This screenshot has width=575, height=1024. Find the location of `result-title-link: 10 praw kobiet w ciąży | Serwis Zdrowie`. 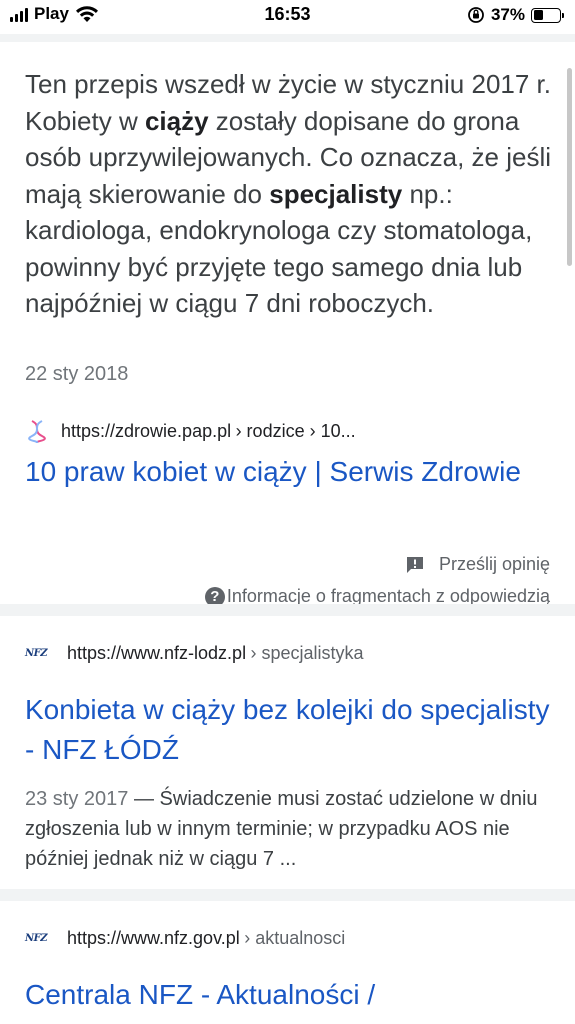

result-title-link: 10 praw kobiet w ciąży | Serwis Zdrowie is located at coordinates (285, 472).